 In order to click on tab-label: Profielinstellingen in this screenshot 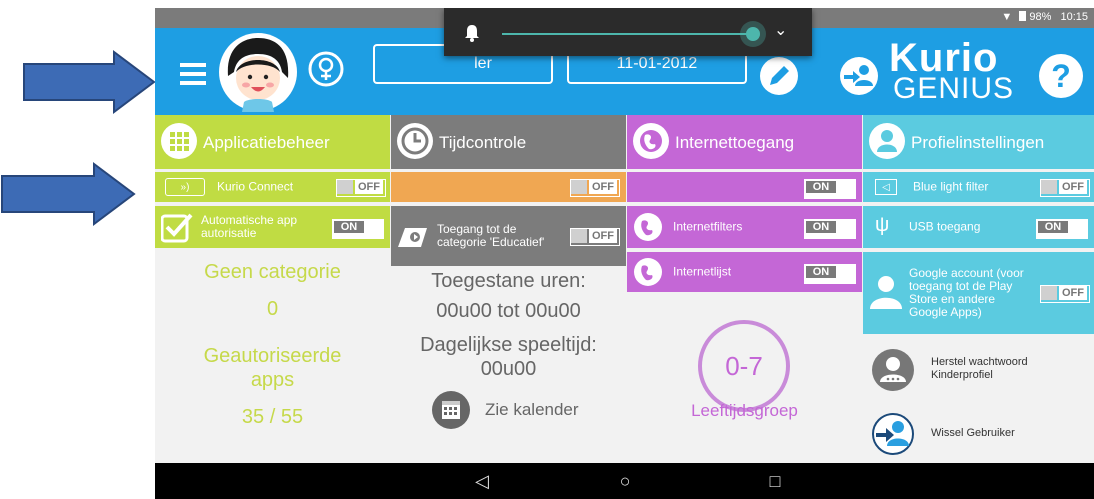, I will do `click(978, 142)`.